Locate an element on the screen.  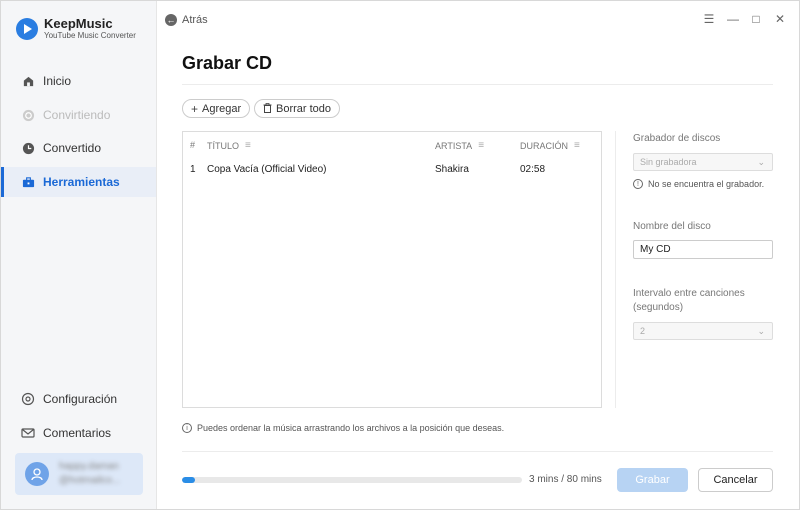
sidebar-item-label: Inicio is located at coordinates (57, 81).